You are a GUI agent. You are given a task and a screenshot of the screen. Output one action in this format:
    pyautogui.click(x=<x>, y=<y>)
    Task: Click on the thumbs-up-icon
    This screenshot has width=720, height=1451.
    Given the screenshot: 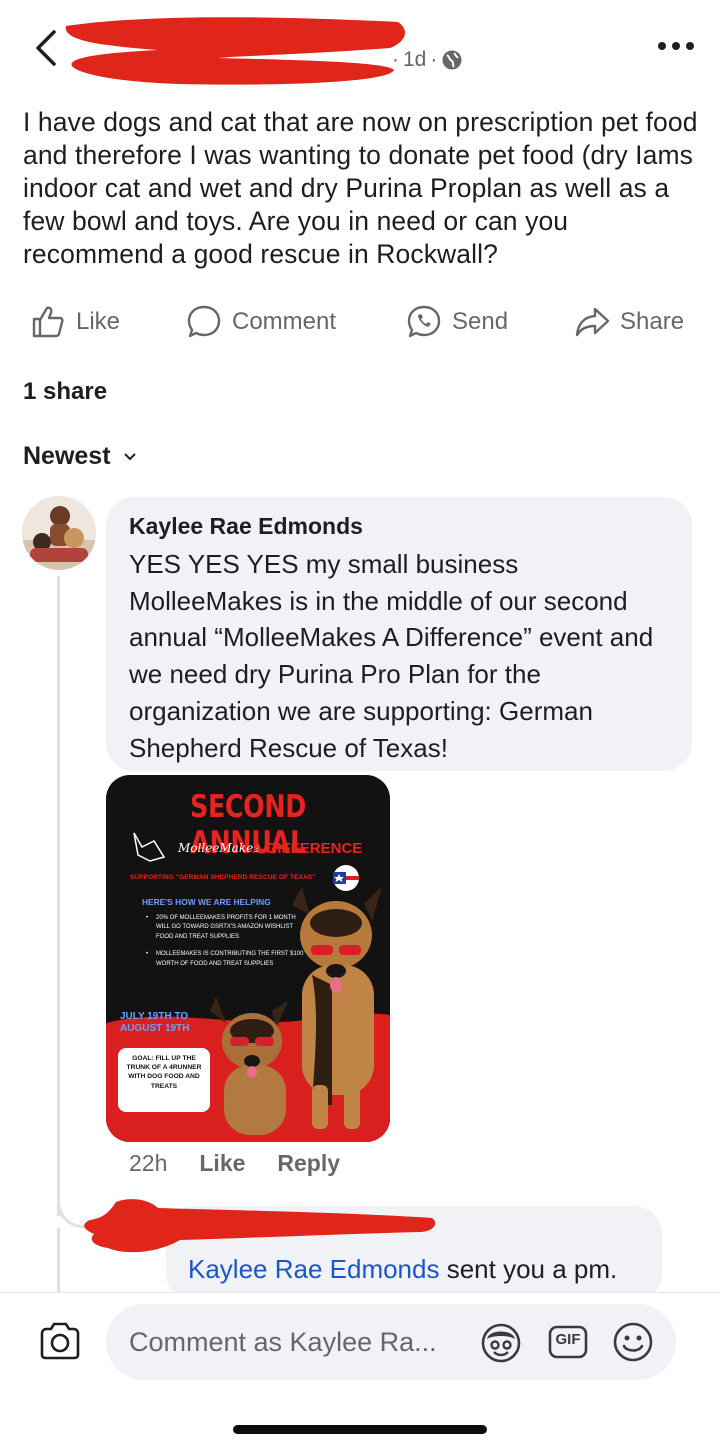 What is the action you would take?
    pyautogui.click(x=48, y=322)
    